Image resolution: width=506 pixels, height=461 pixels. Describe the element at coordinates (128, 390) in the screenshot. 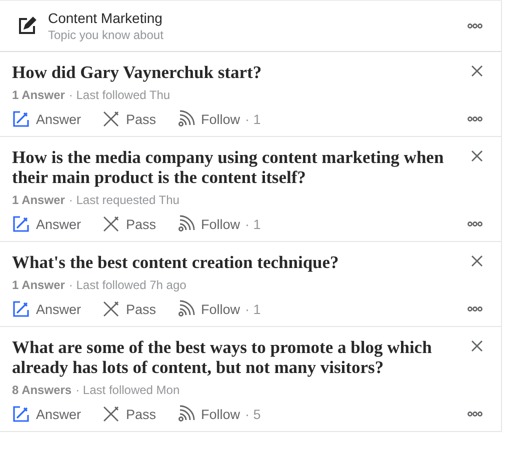

I see `activity-text: · Last followed Mon` at that location.